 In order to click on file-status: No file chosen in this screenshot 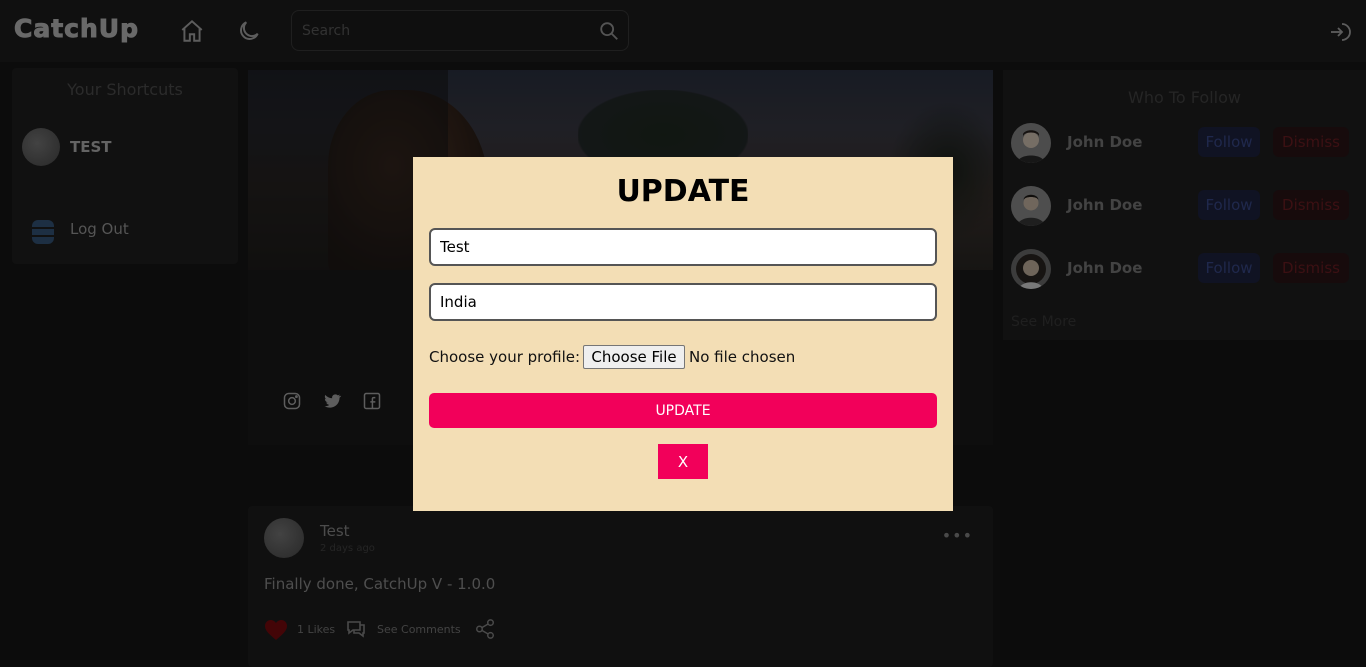, I will do `click(742, 357)`.